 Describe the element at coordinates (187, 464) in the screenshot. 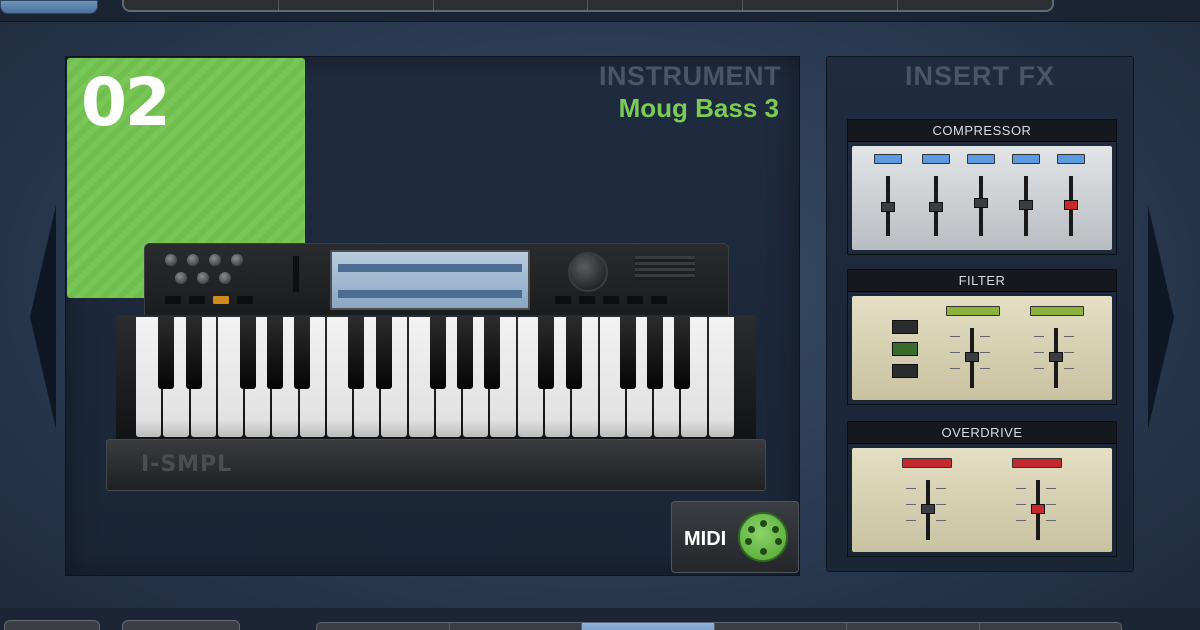

I see `keyboard-brand: I-SMPL` at that location.